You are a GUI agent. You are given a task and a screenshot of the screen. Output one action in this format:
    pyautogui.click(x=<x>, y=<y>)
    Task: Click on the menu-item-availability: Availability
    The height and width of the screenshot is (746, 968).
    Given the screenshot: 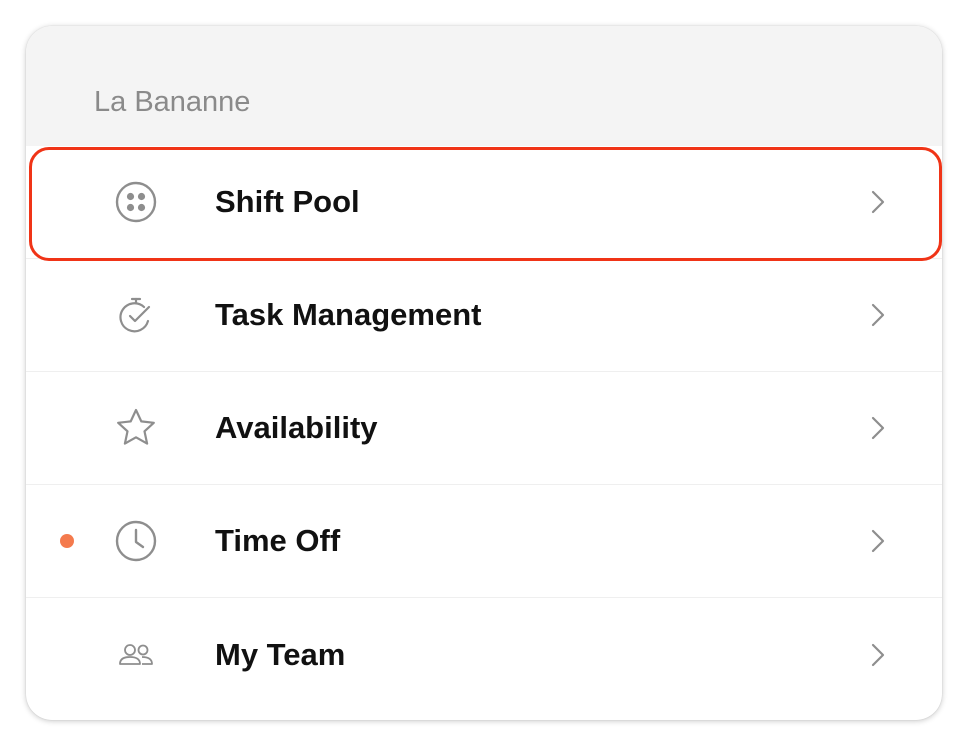 What is the action you would take?
    pyautogui.click(x=484, y=428)
    